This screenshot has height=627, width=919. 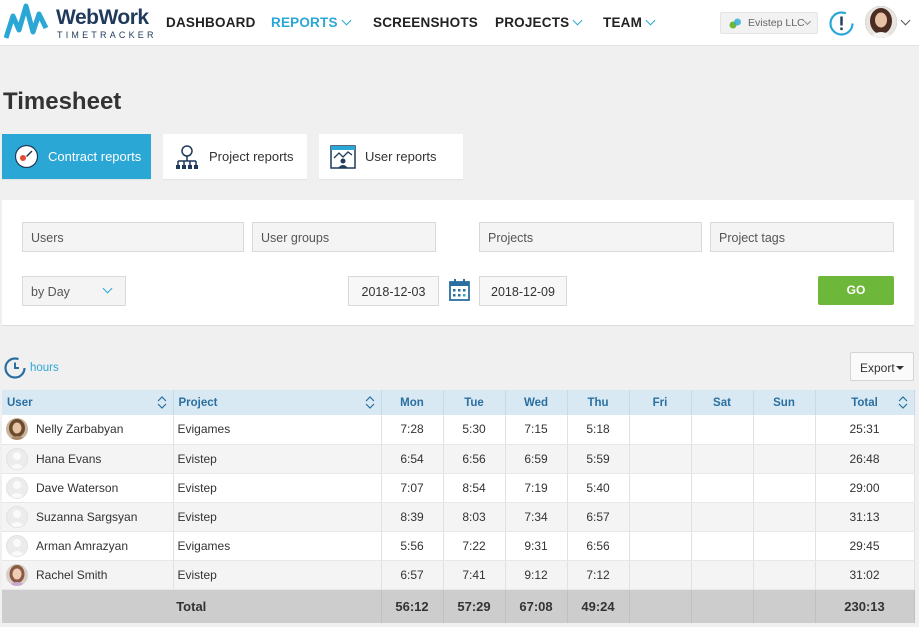 I want to click on cell-total: 31:13, so click(x=865, y=517).